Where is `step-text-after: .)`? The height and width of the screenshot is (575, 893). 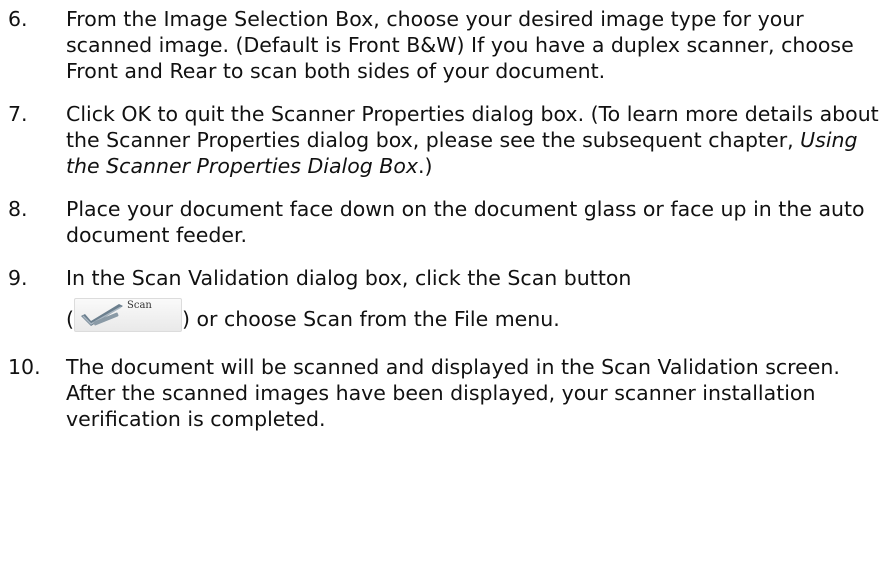 step-text-after: .) is located at coordinates (425, 166).